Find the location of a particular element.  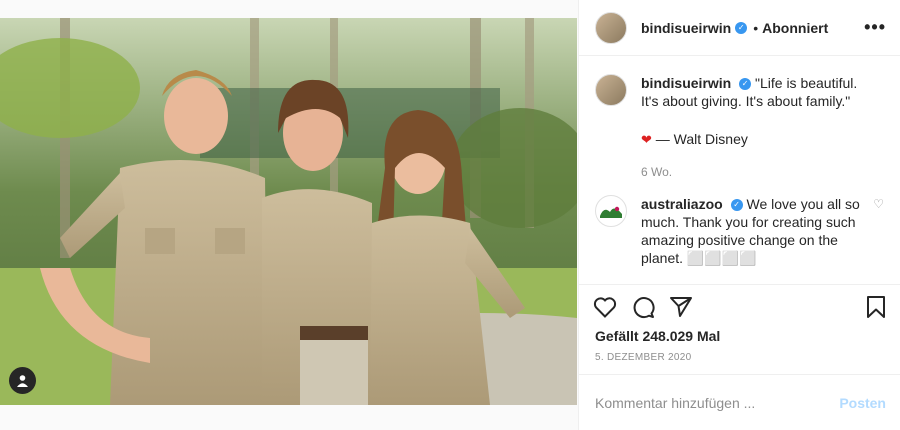

post-button: Posten is located at coordinates (862, 403).